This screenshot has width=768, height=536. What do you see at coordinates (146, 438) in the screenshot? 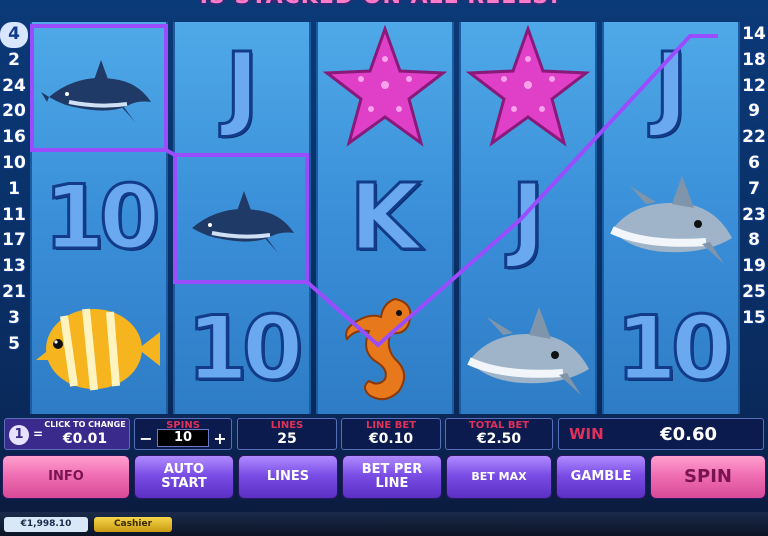
I see `spins-minus-button: −` at bounding box center [146, 438].